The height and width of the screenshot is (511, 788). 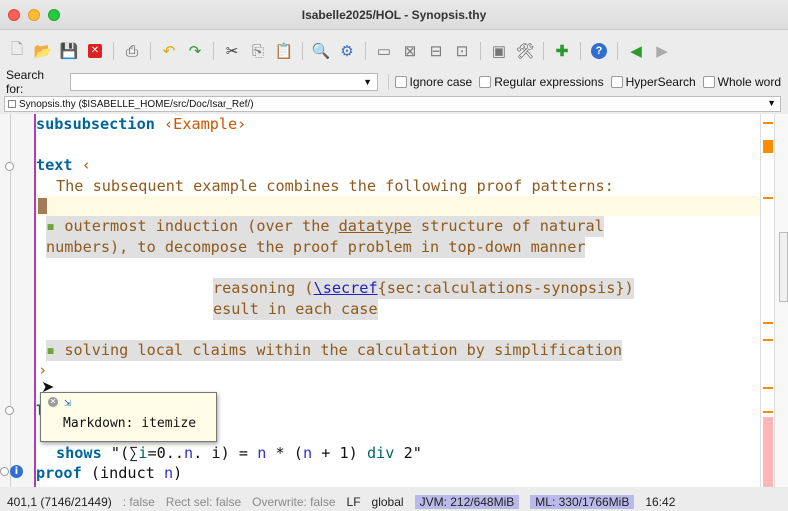 What do you see at coordinates (388, 82) in the screenshot?
I see `search-separator` at bounding box center [388, 82].